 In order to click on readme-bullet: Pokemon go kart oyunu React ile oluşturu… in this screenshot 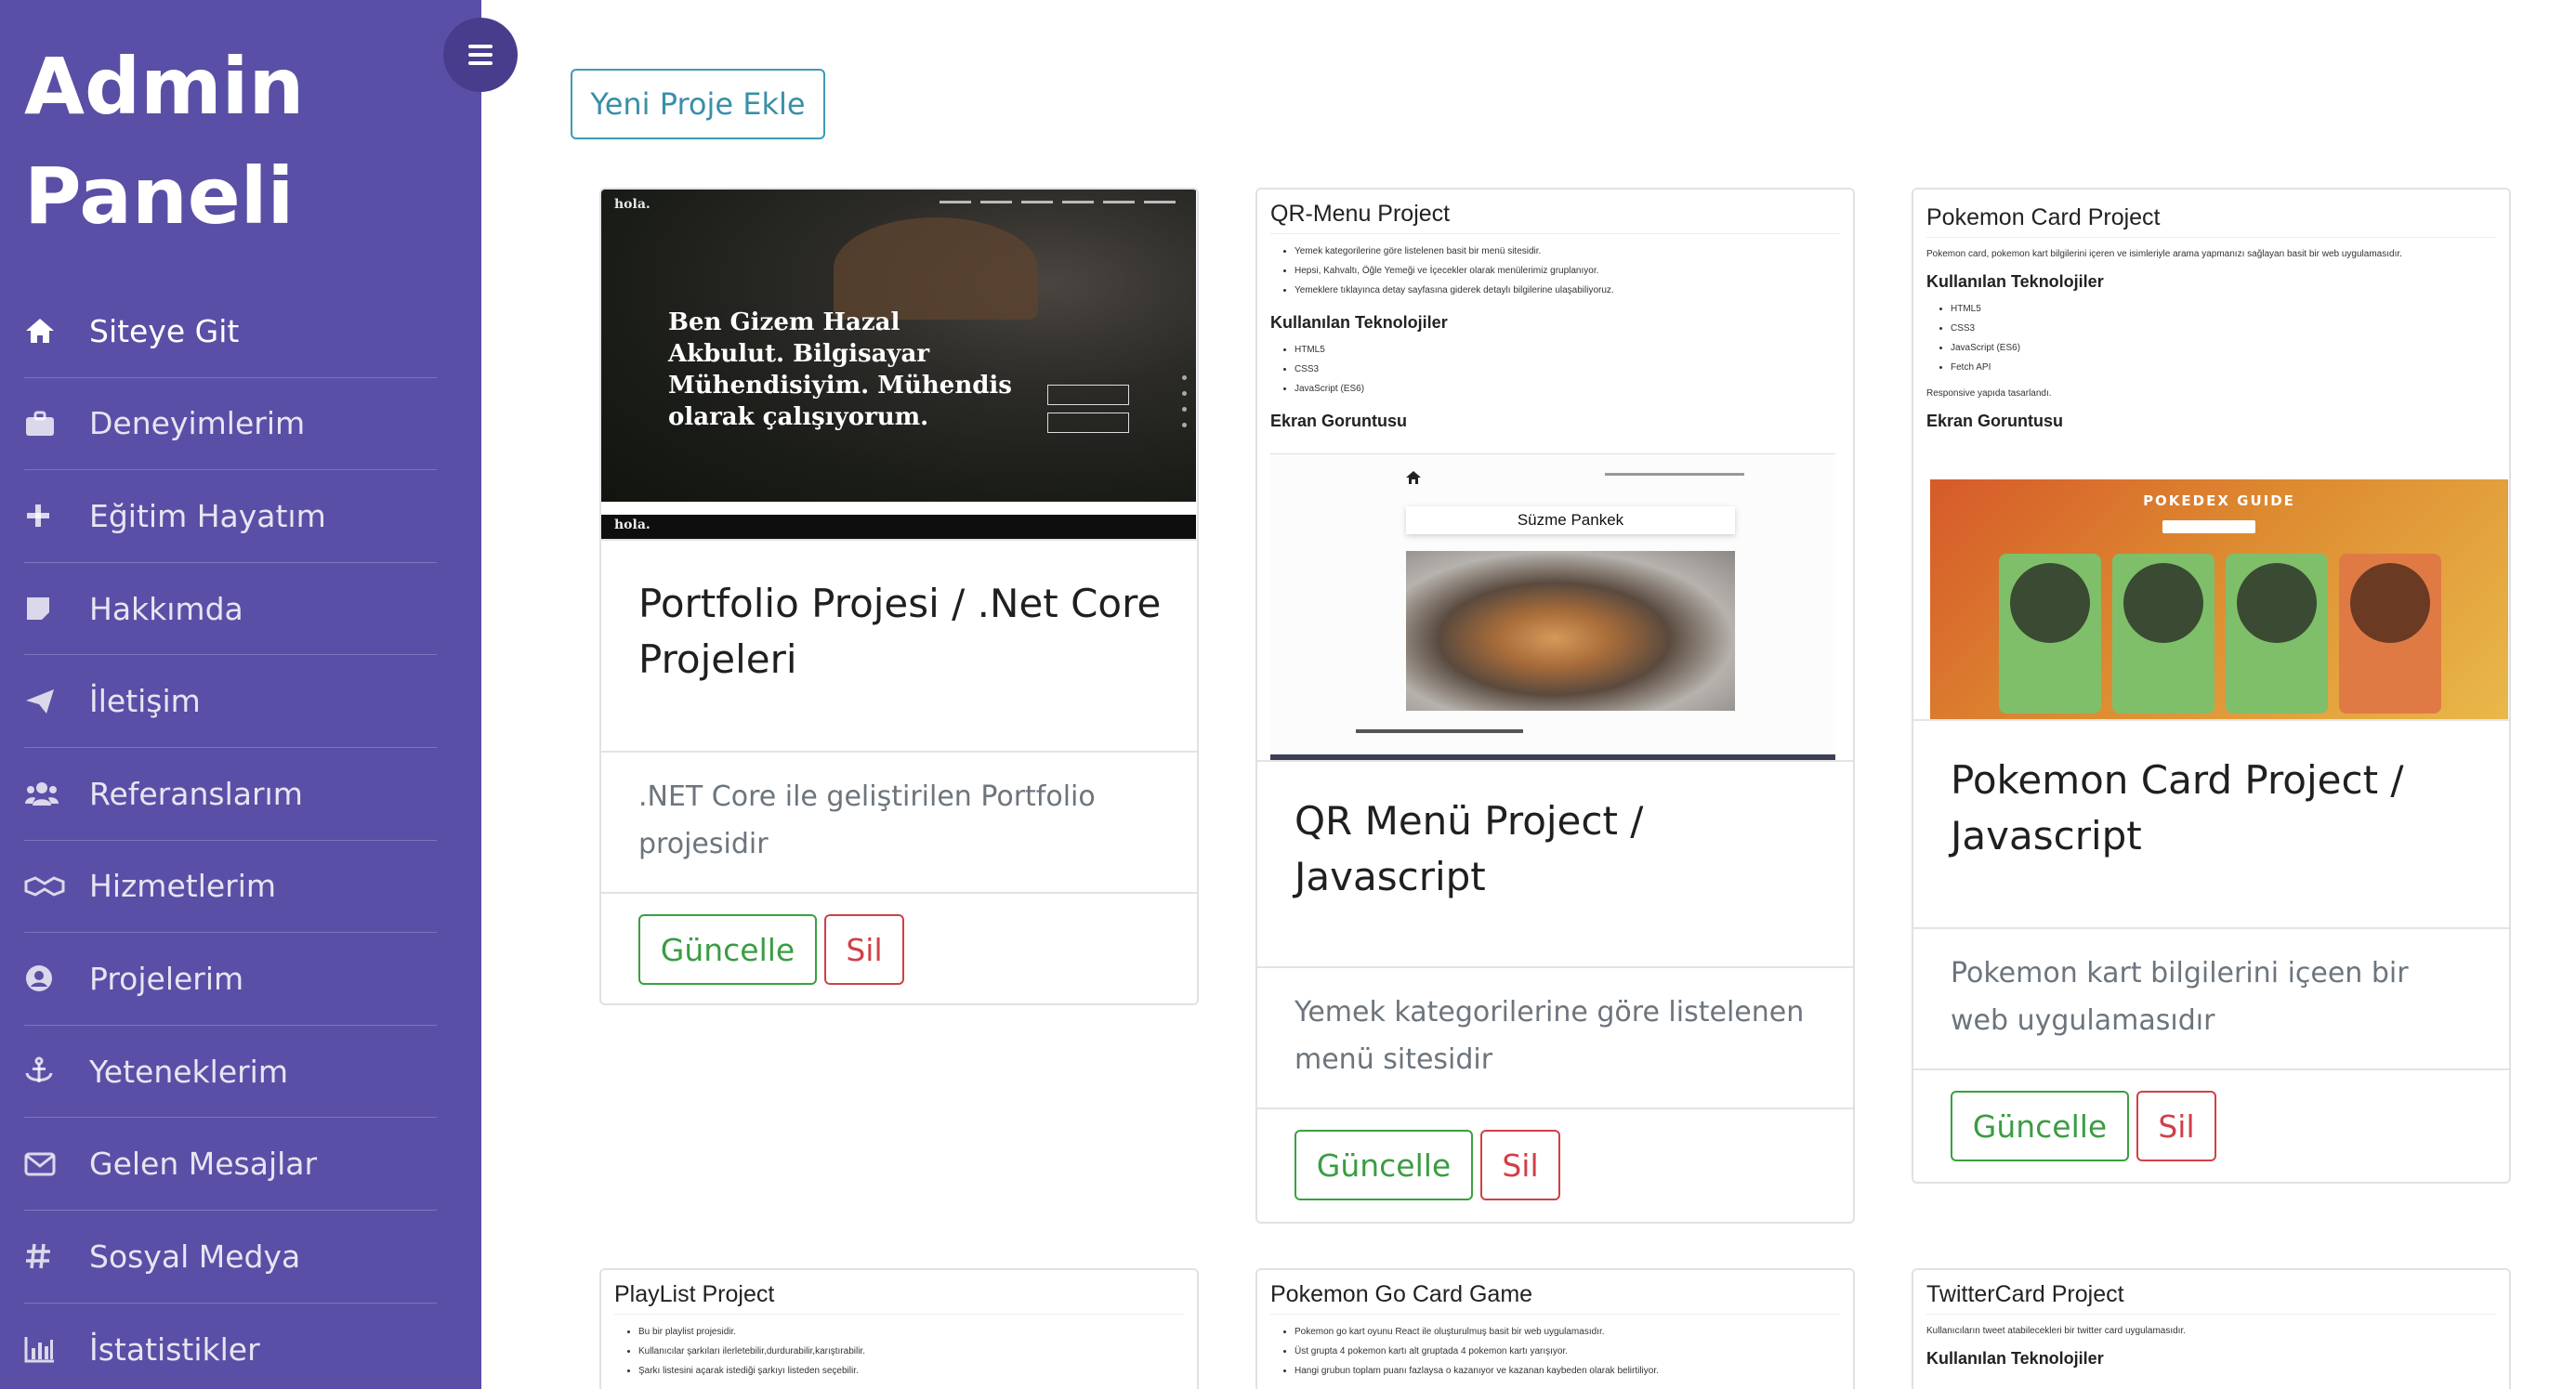, I will do `click(1567, 1332)`.